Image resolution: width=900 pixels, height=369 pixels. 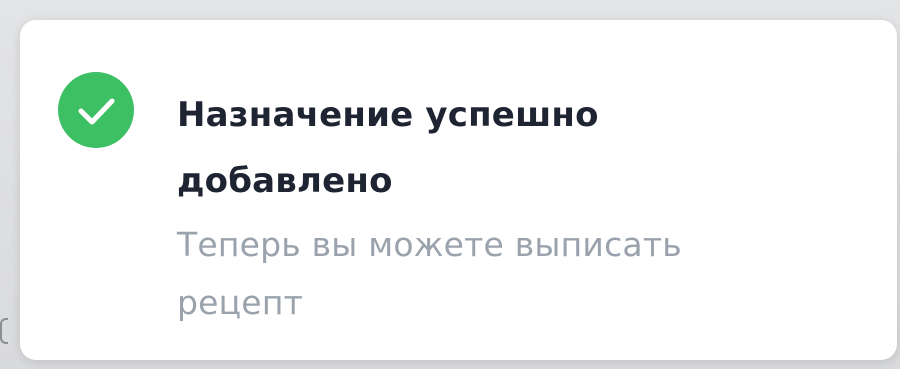 I want to click on background-control-edge, so click(x=4, y=331).